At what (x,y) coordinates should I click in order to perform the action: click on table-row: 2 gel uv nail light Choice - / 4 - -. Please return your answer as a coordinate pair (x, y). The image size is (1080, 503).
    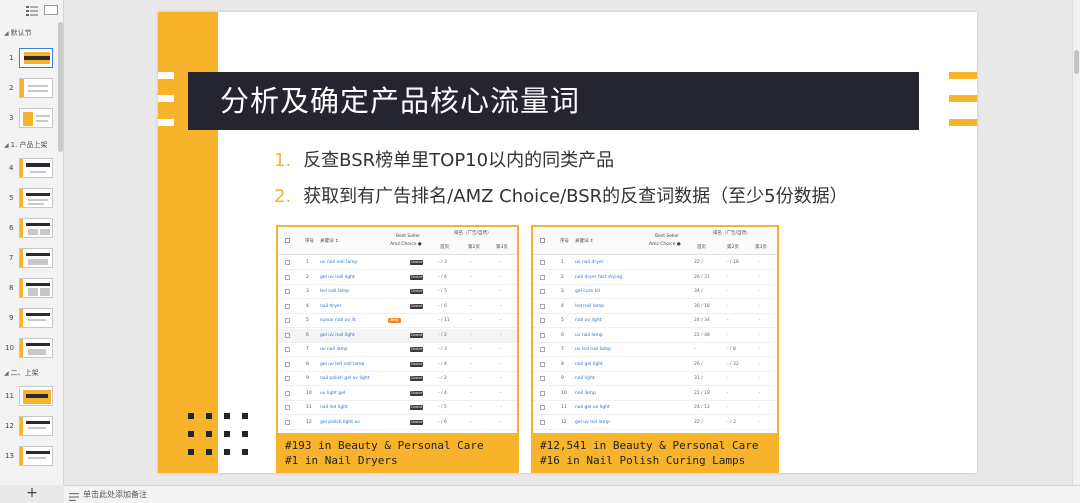
    Looking at the image, I should click on (397, 278).